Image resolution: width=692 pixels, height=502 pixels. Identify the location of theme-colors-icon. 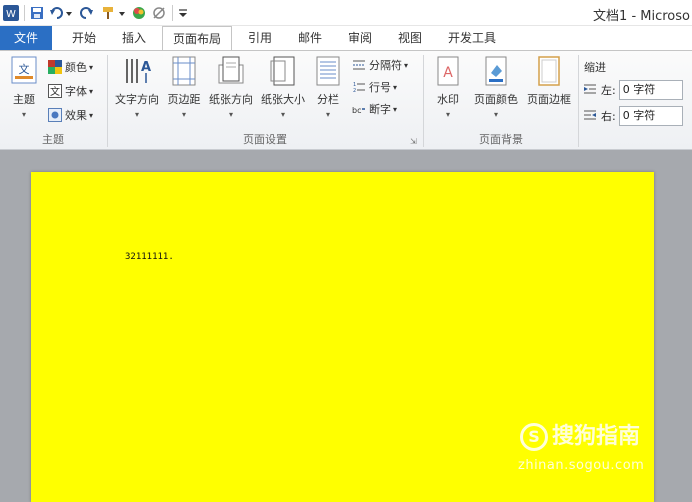
(55, 67).